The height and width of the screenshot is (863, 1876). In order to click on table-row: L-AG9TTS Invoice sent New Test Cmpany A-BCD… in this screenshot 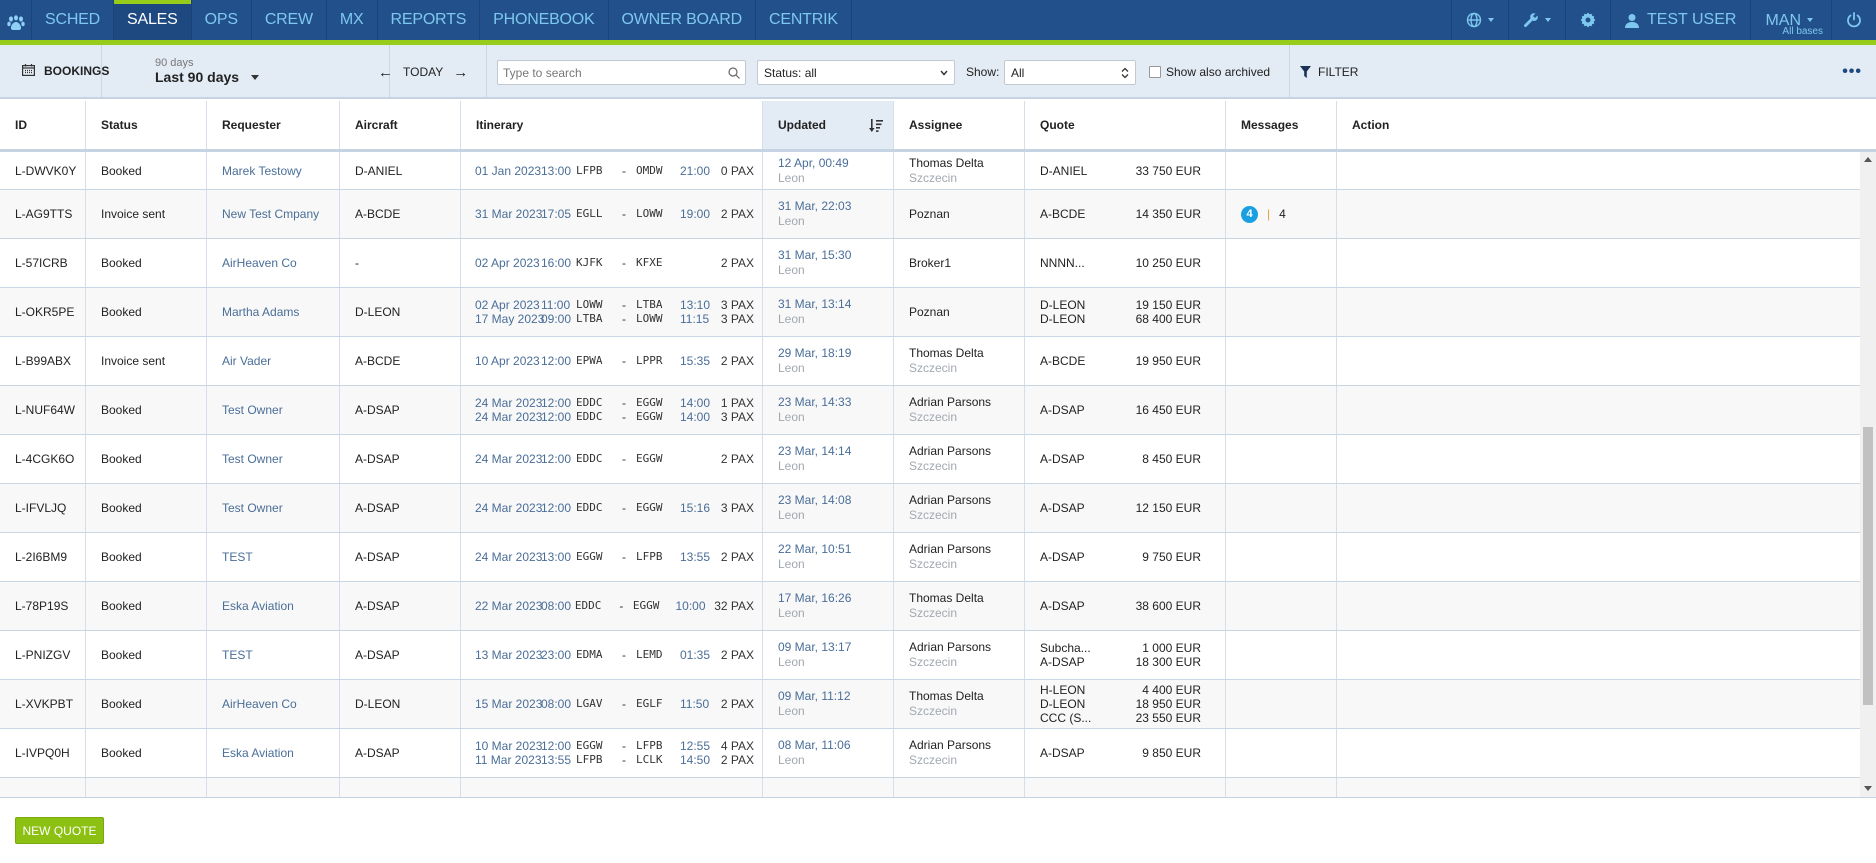, I will do `click(930, 214)`.